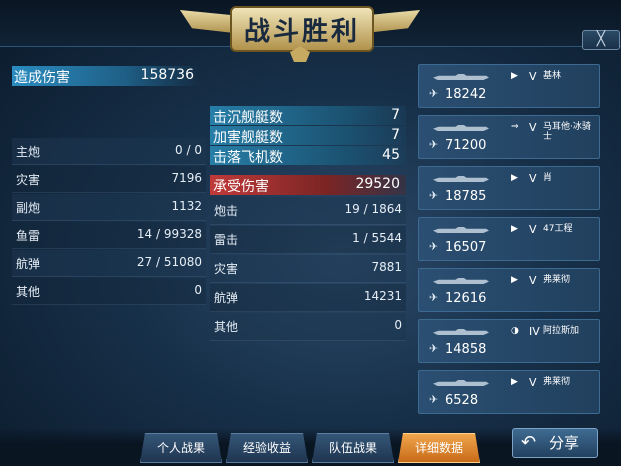 Image resolution: width=621 pixels, height=466 pixels. I want to click on ship-card: ✈ 6528 ▶ V 弗莱彻, so click(509, 392).